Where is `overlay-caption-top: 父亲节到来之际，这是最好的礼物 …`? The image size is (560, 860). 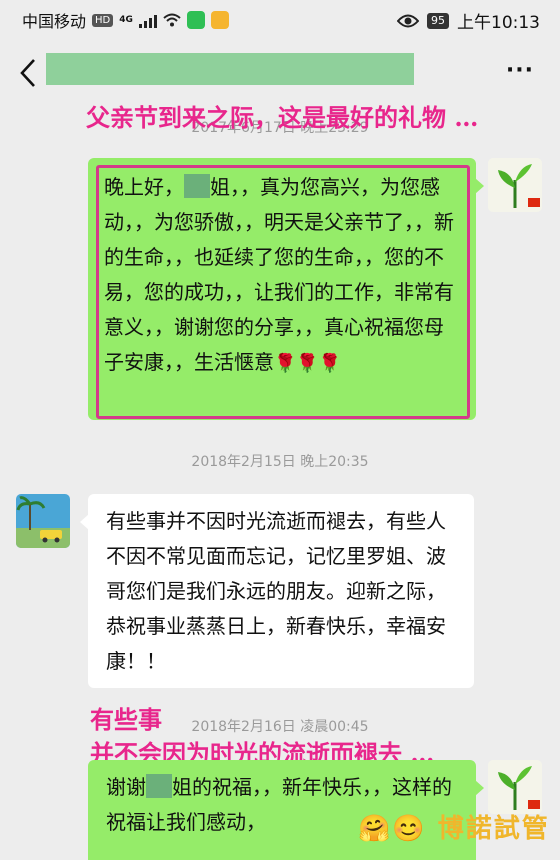
overlay-caption-top: 父亲节到来之际，这是最好的礼物 … is located at coordinates (282, 117).